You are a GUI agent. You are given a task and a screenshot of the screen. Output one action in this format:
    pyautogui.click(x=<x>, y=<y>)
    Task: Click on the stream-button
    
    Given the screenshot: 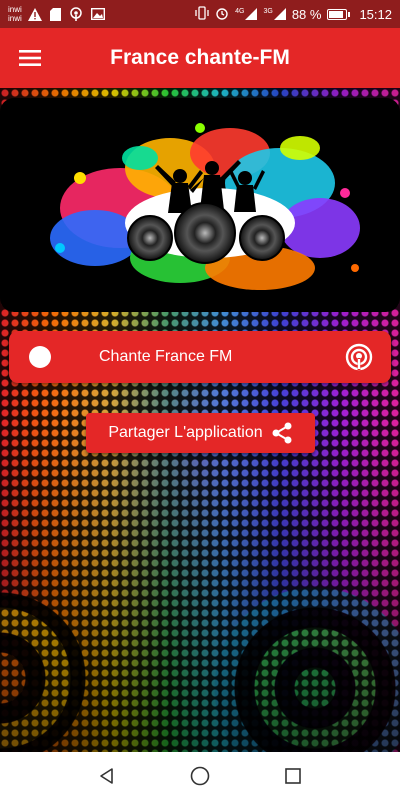 What is the action you would take?
    pyautogui.click(x=359, y=357)
    